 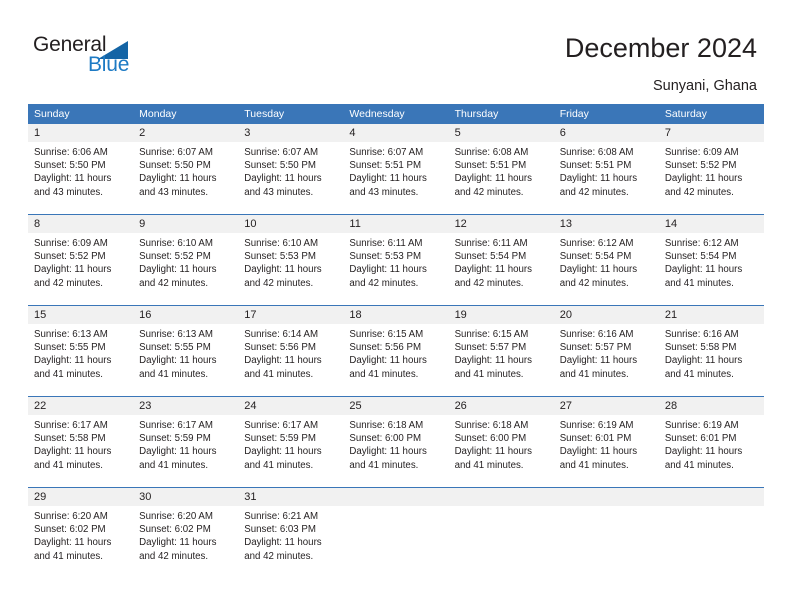 What do you see at coordinates (175, 439) in the screenshot?
I see `day-info-line: Sunset: 5:59 PM` at bounding box center [175, 439].